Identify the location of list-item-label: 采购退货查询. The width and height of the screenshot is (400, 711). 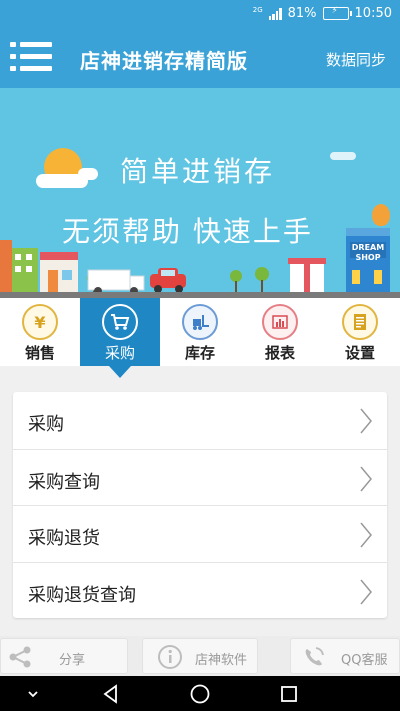
(82, 595).